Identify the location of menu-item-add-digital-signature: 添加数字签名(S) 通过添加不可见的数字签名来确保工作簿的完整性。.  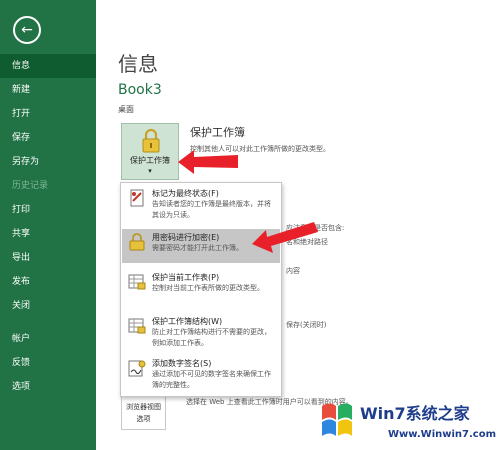
(201, 375).